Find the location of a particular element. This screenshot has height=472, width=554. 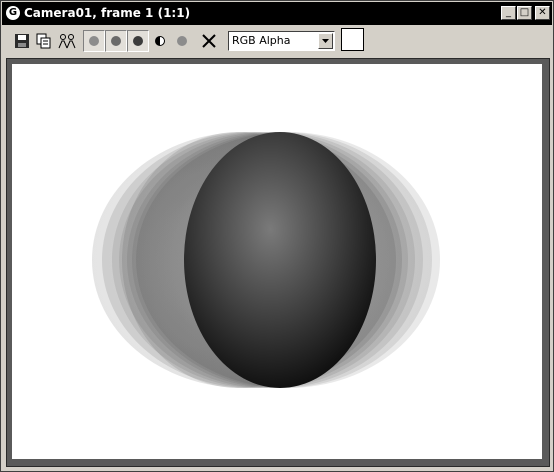

alpha-channel-icon is located at coordinates (182, 41).